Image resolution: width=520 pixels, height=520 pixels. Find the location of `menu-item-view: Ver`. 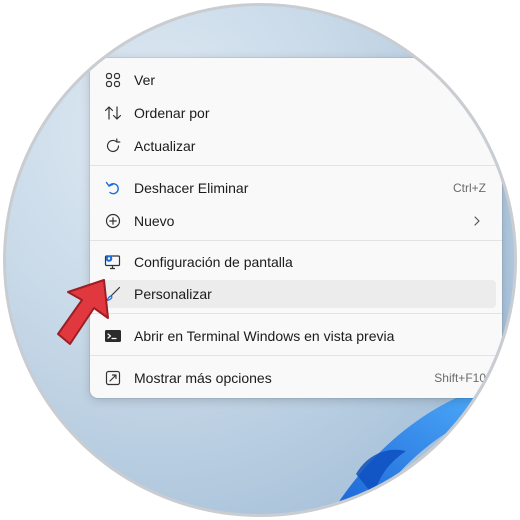

menu-item-view: Ver is located at coordinates (296, 80).